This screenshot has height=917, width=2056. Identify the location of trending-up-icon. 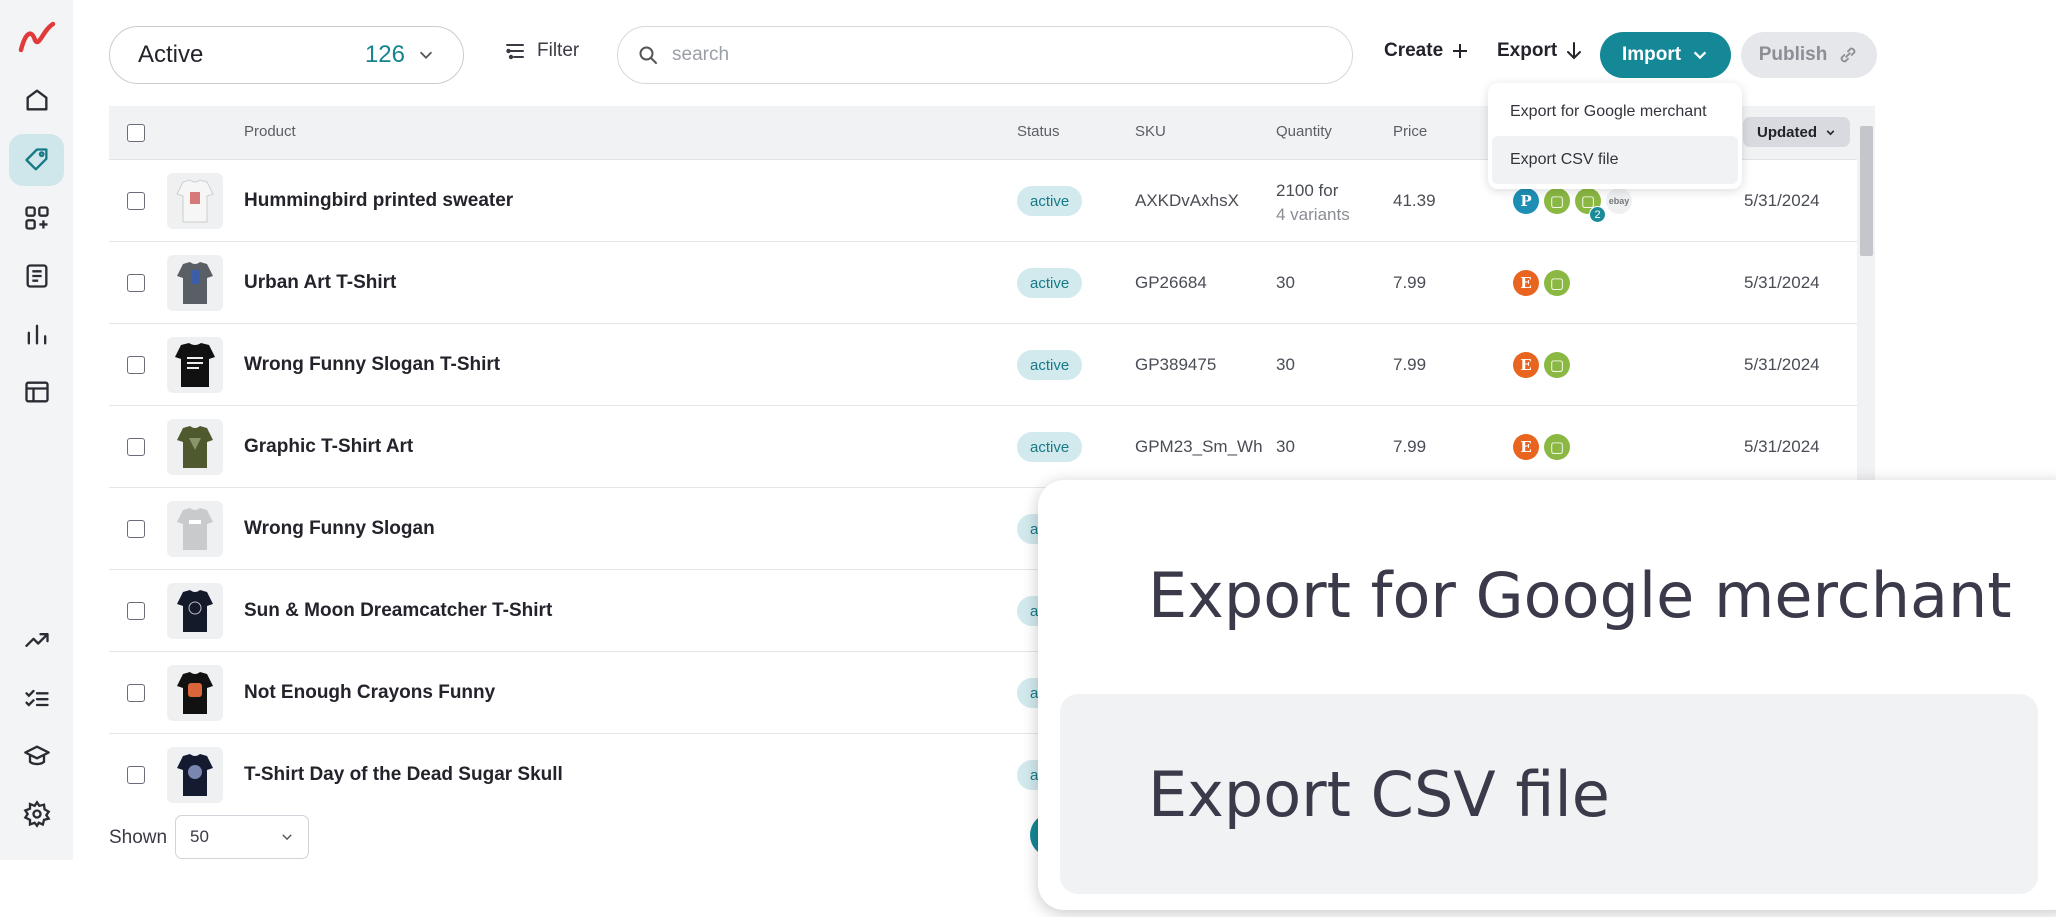
(36, 640).